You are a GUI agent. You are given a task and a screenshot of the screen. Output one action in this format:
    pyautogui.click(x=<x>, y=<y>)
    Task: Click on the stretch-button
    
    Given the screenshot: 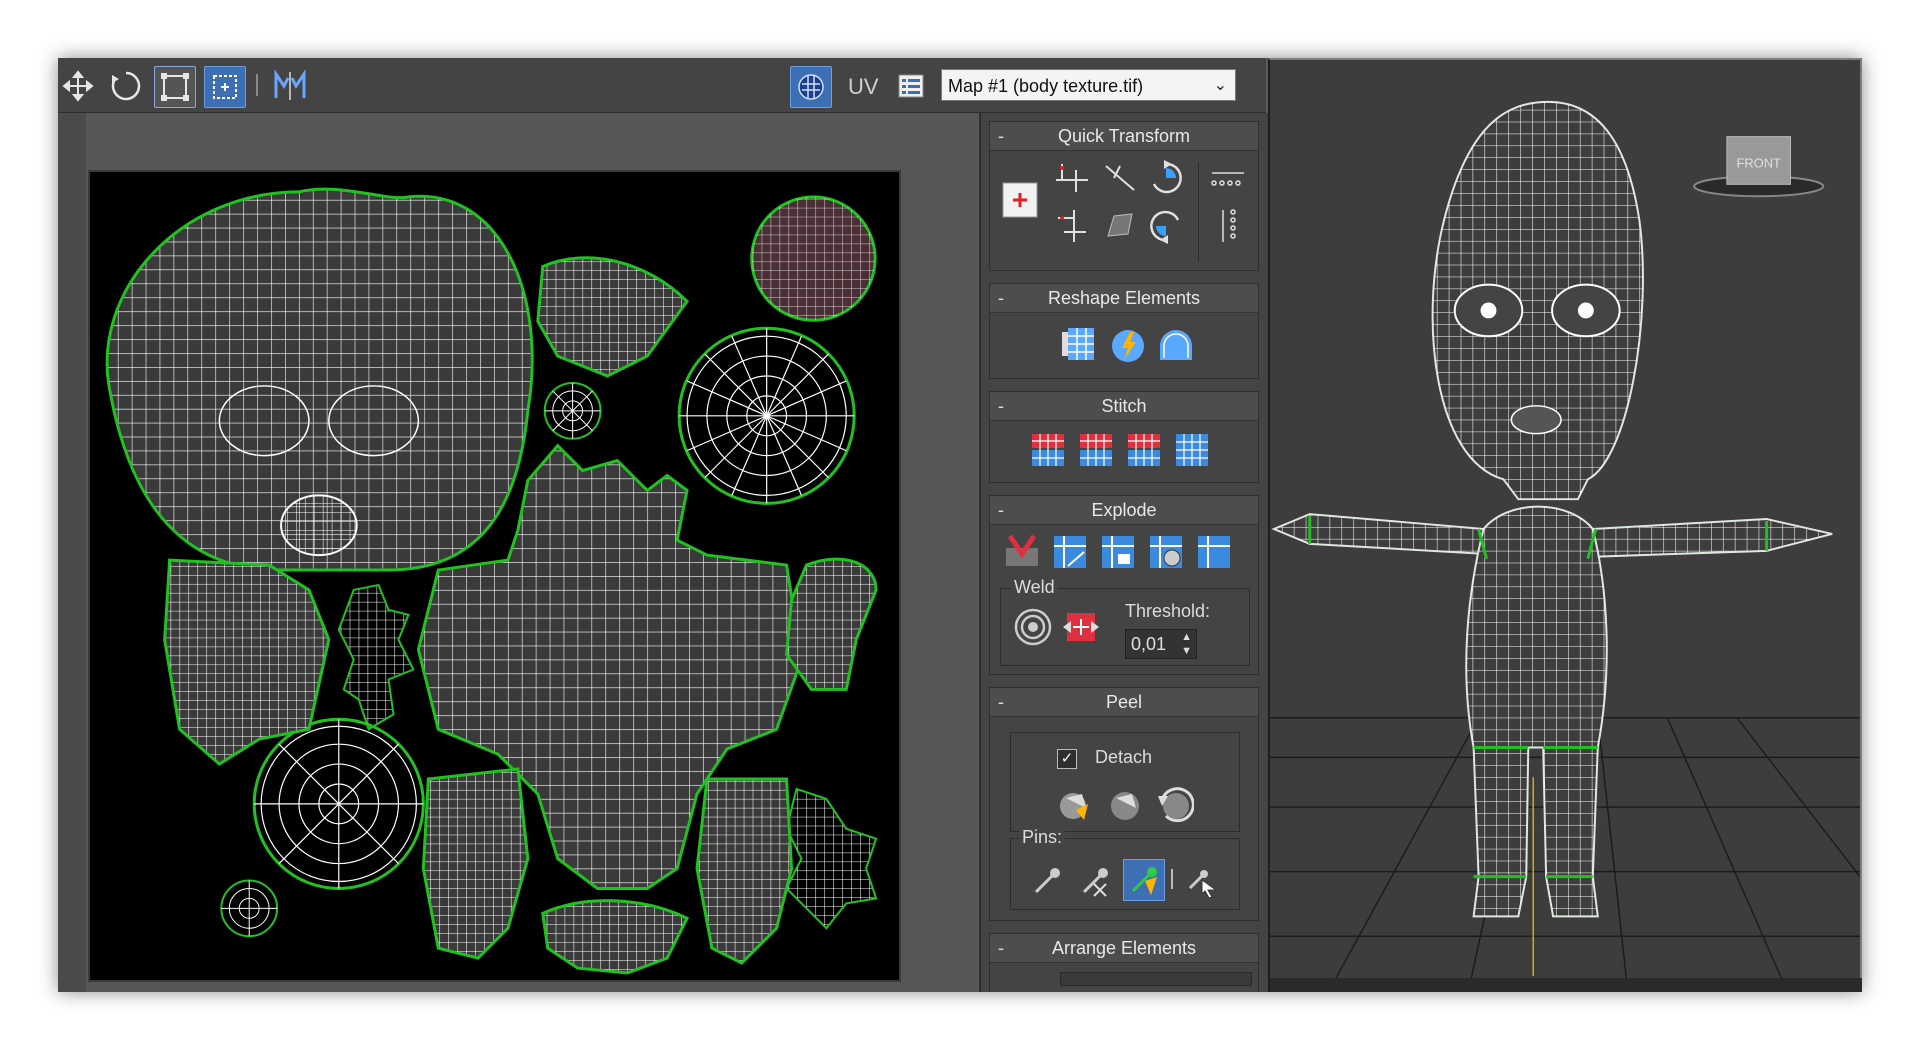 What is the action you would take?
    pyautogui.click(x=1176, y=344)
    